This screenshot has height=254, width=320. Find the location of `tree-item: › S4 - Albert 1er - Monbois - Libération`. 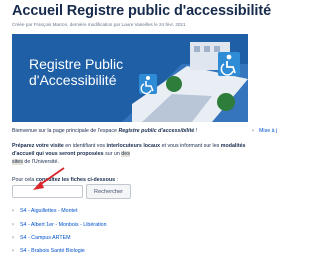

tree-item: › S4 - Albert 1er - Monbois - Libération is located at coordinates (59, 225).